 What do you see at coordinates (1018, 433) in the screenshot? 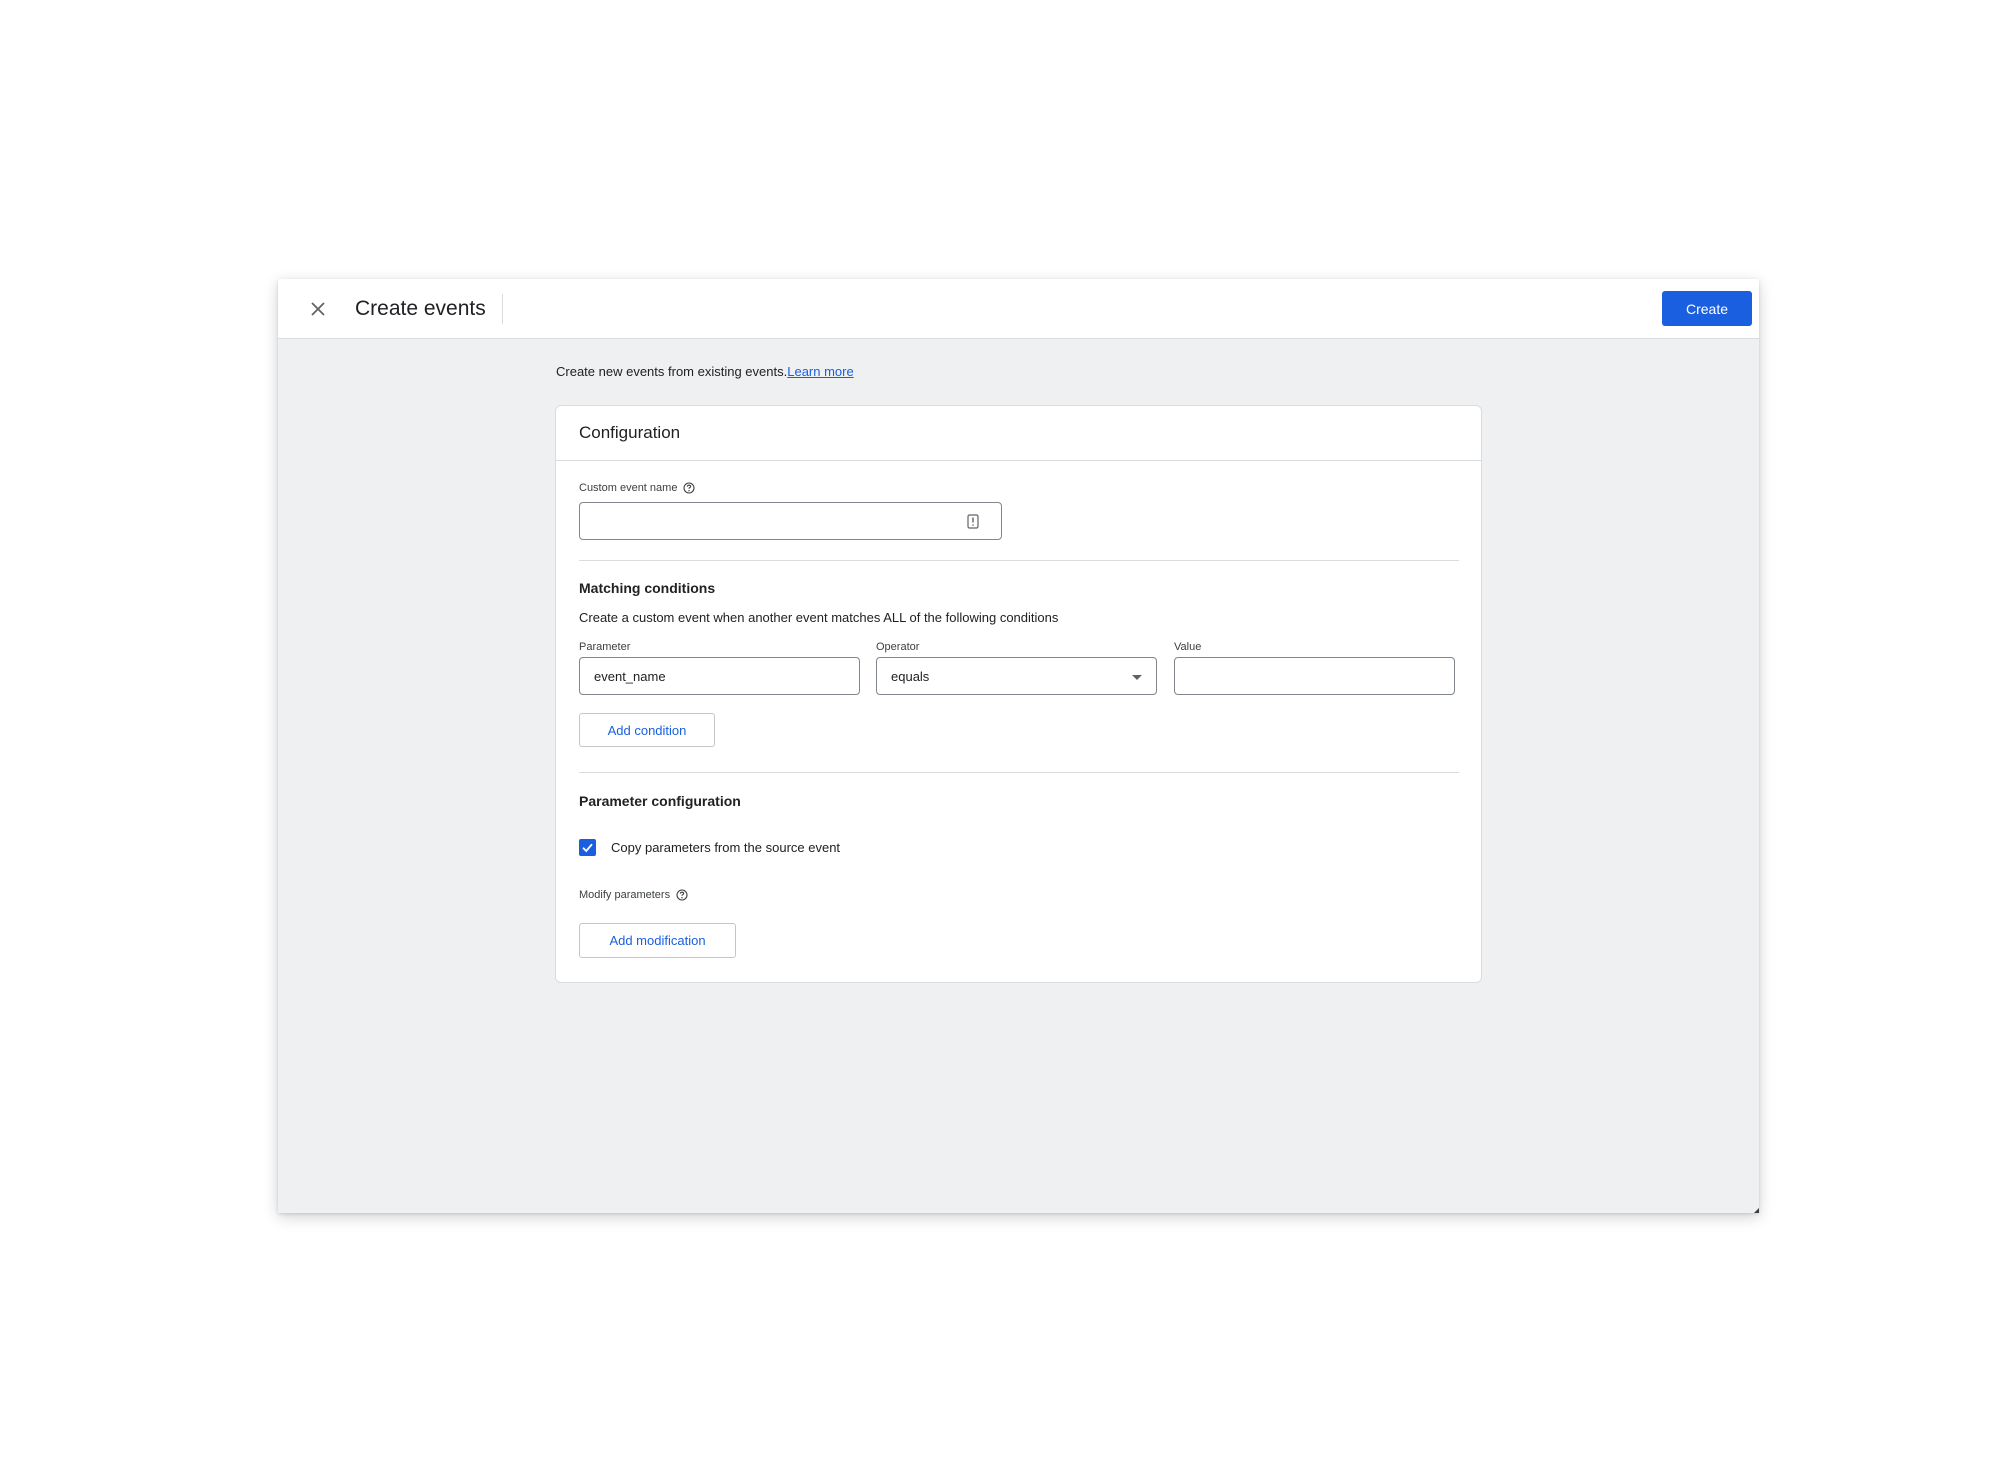
I see `configuration-title: Configuration` at bounding box center [1018, 433].